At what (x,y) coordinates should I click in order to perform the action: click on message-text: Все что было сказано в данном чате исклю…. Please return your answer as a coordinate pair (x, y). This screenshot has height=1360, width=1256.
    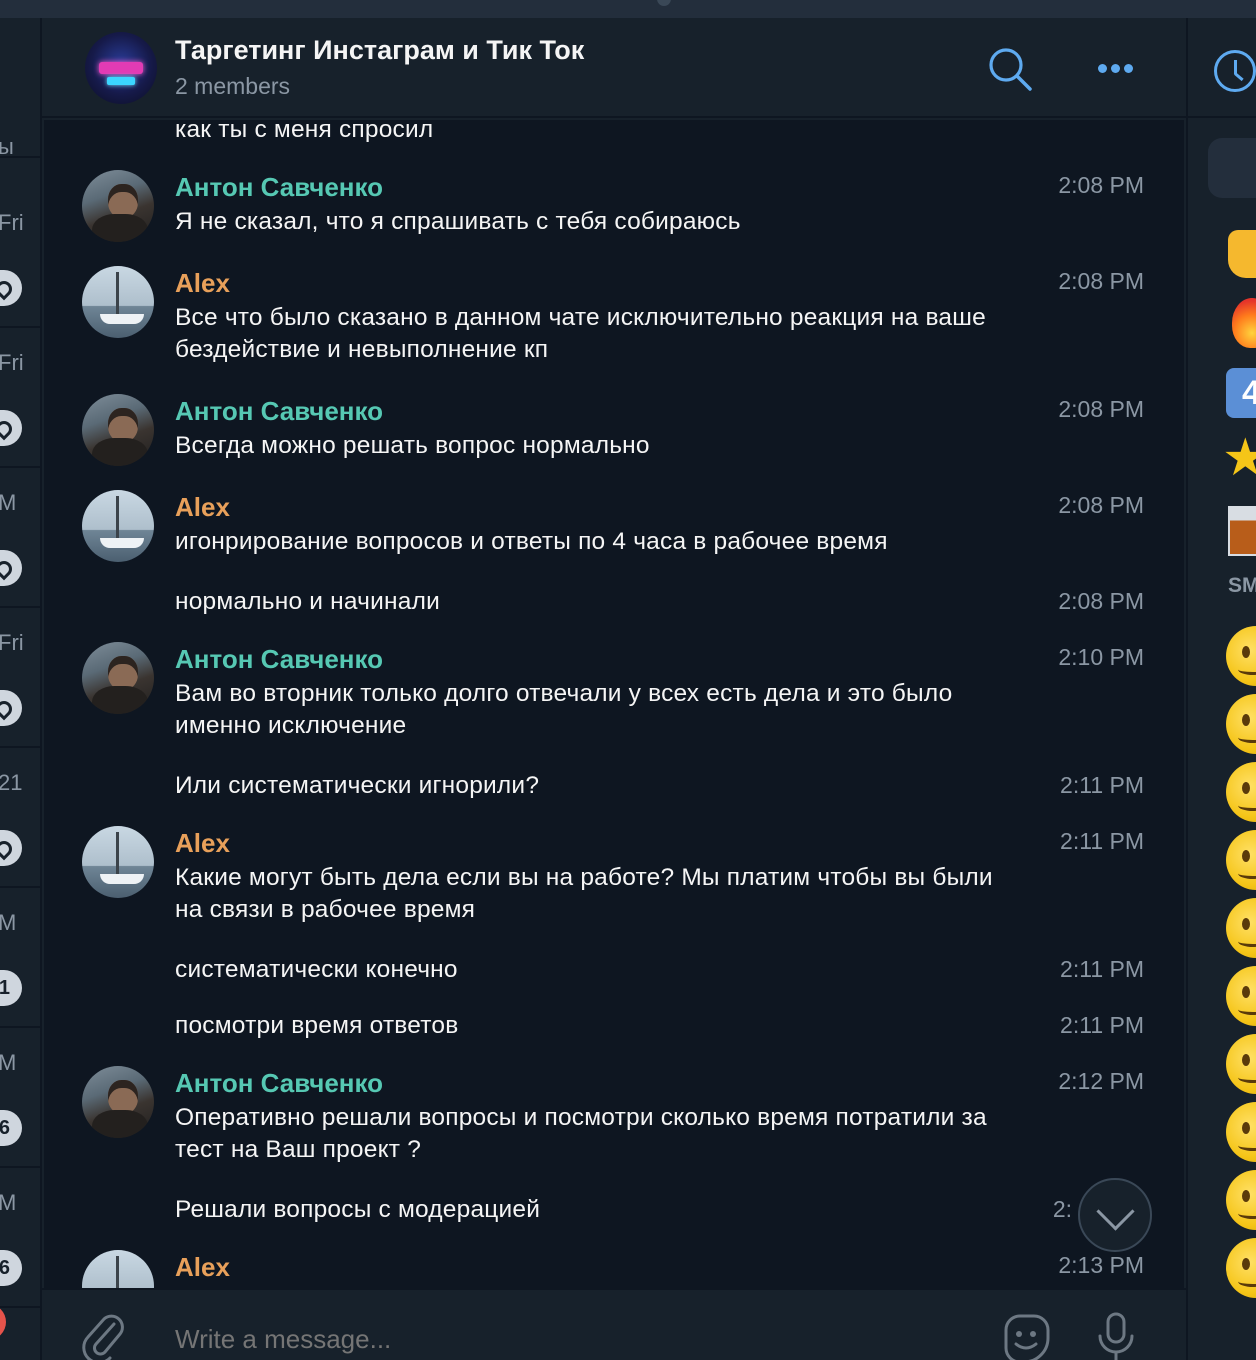
    Looking at the image, I should click on (580, 333).